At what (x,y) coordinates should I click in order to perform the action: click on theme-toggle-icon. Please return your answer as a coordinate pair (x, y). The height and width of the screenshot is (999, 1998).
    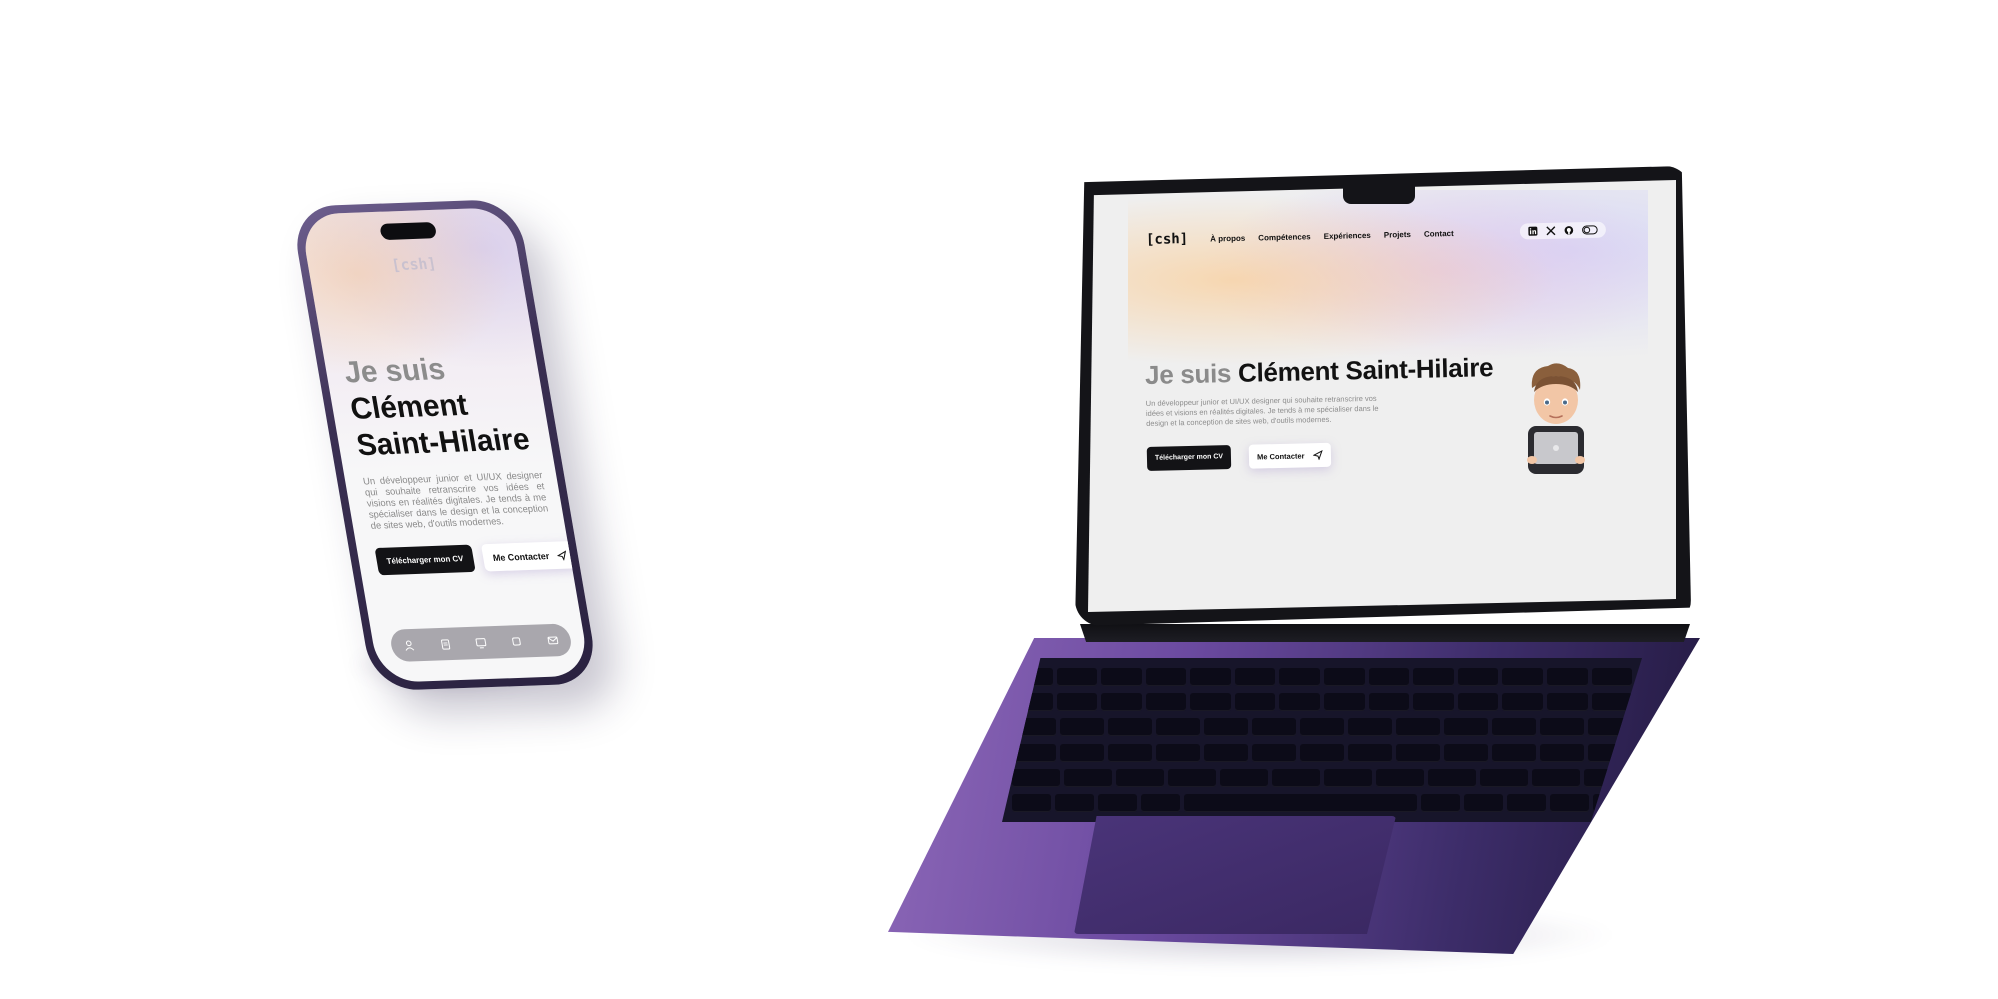
    Looking at the image, I should click on (1590, 230).